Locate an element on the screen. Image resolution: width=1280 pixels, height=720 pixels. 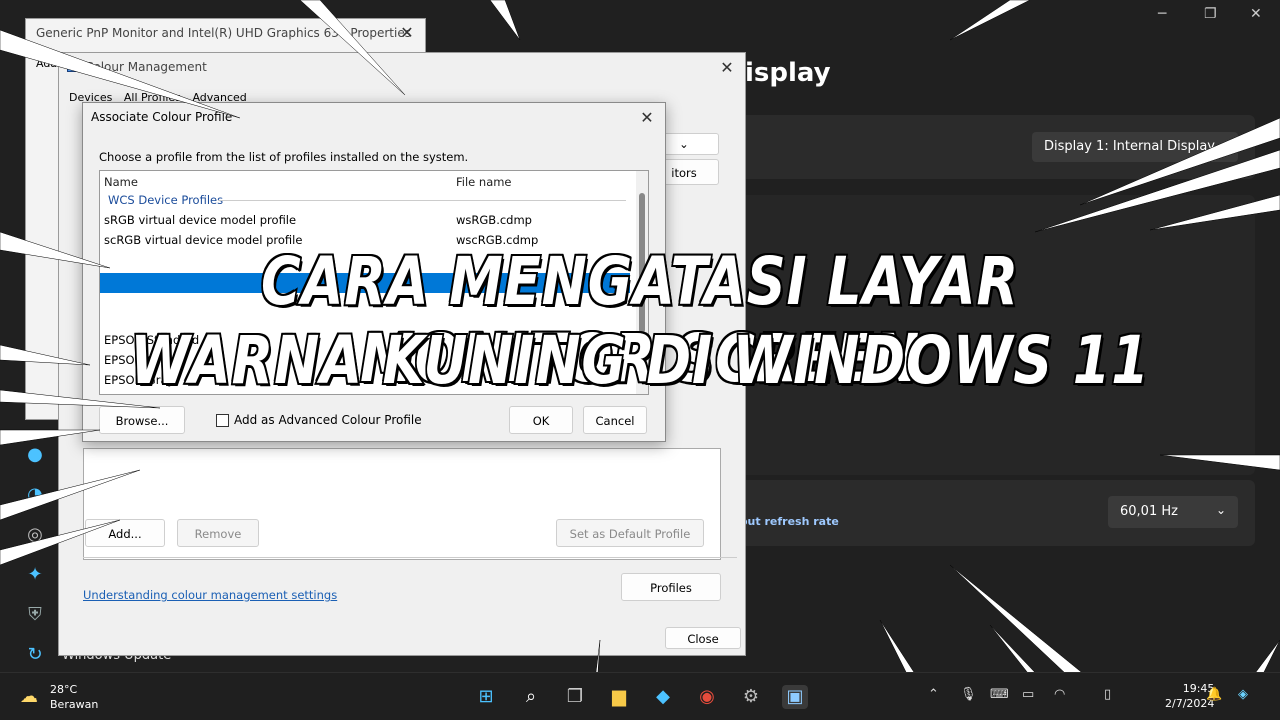
notification-bell-icon: 🔔 is located at coordinates (1214, 694).